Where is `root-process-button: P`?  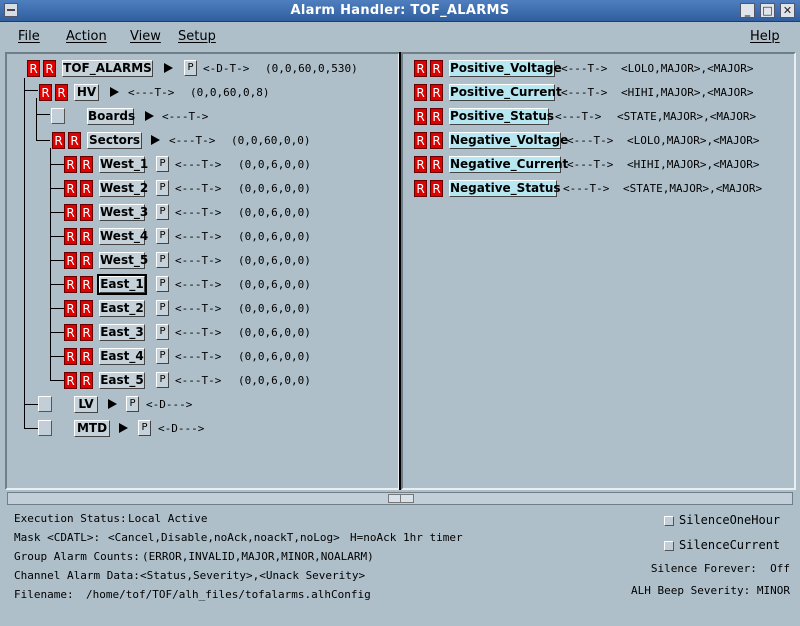 root-process-button: P is located at coordinates (190, 68).